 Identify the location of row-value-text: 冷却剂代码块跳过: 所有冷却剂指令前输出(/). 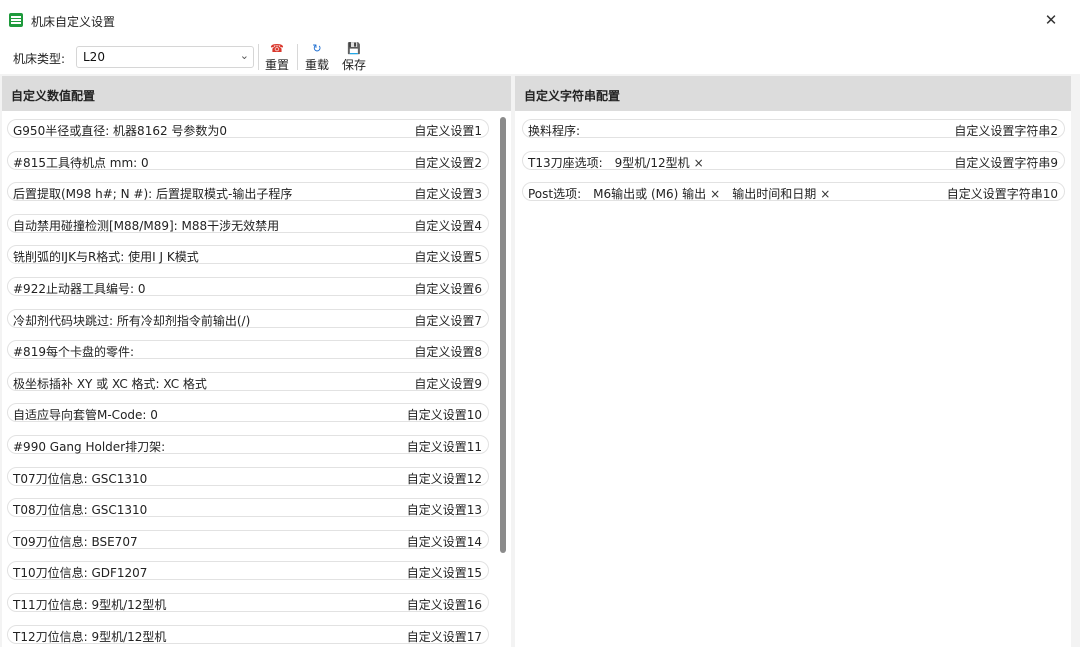
(132, 320).